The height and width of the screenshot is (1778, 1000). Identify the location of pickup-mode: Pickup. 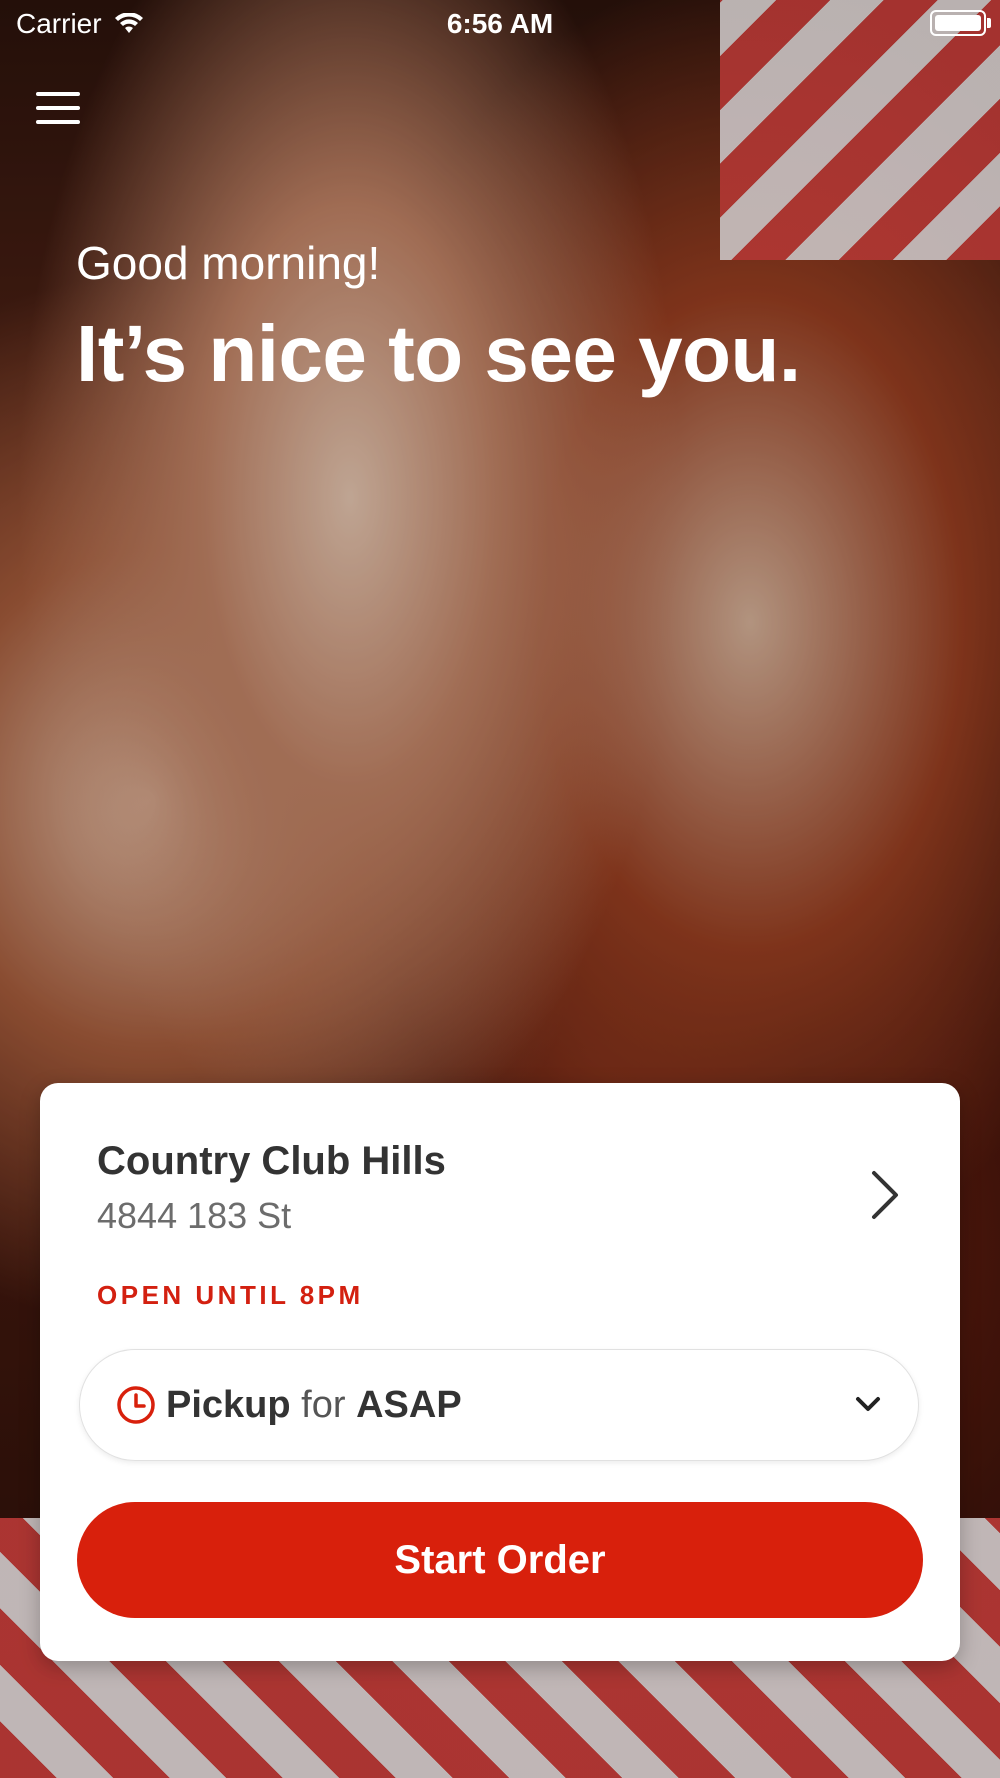
(228, 1404).